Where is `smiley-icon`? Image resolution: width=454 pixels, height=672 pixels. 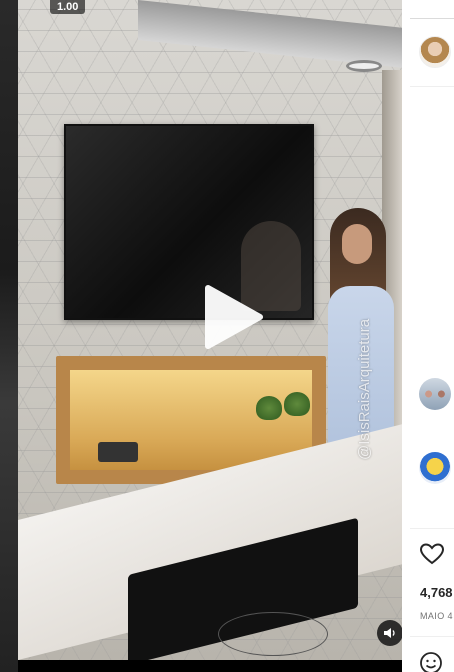 smiley-icon is located at coordinates (431, 661).